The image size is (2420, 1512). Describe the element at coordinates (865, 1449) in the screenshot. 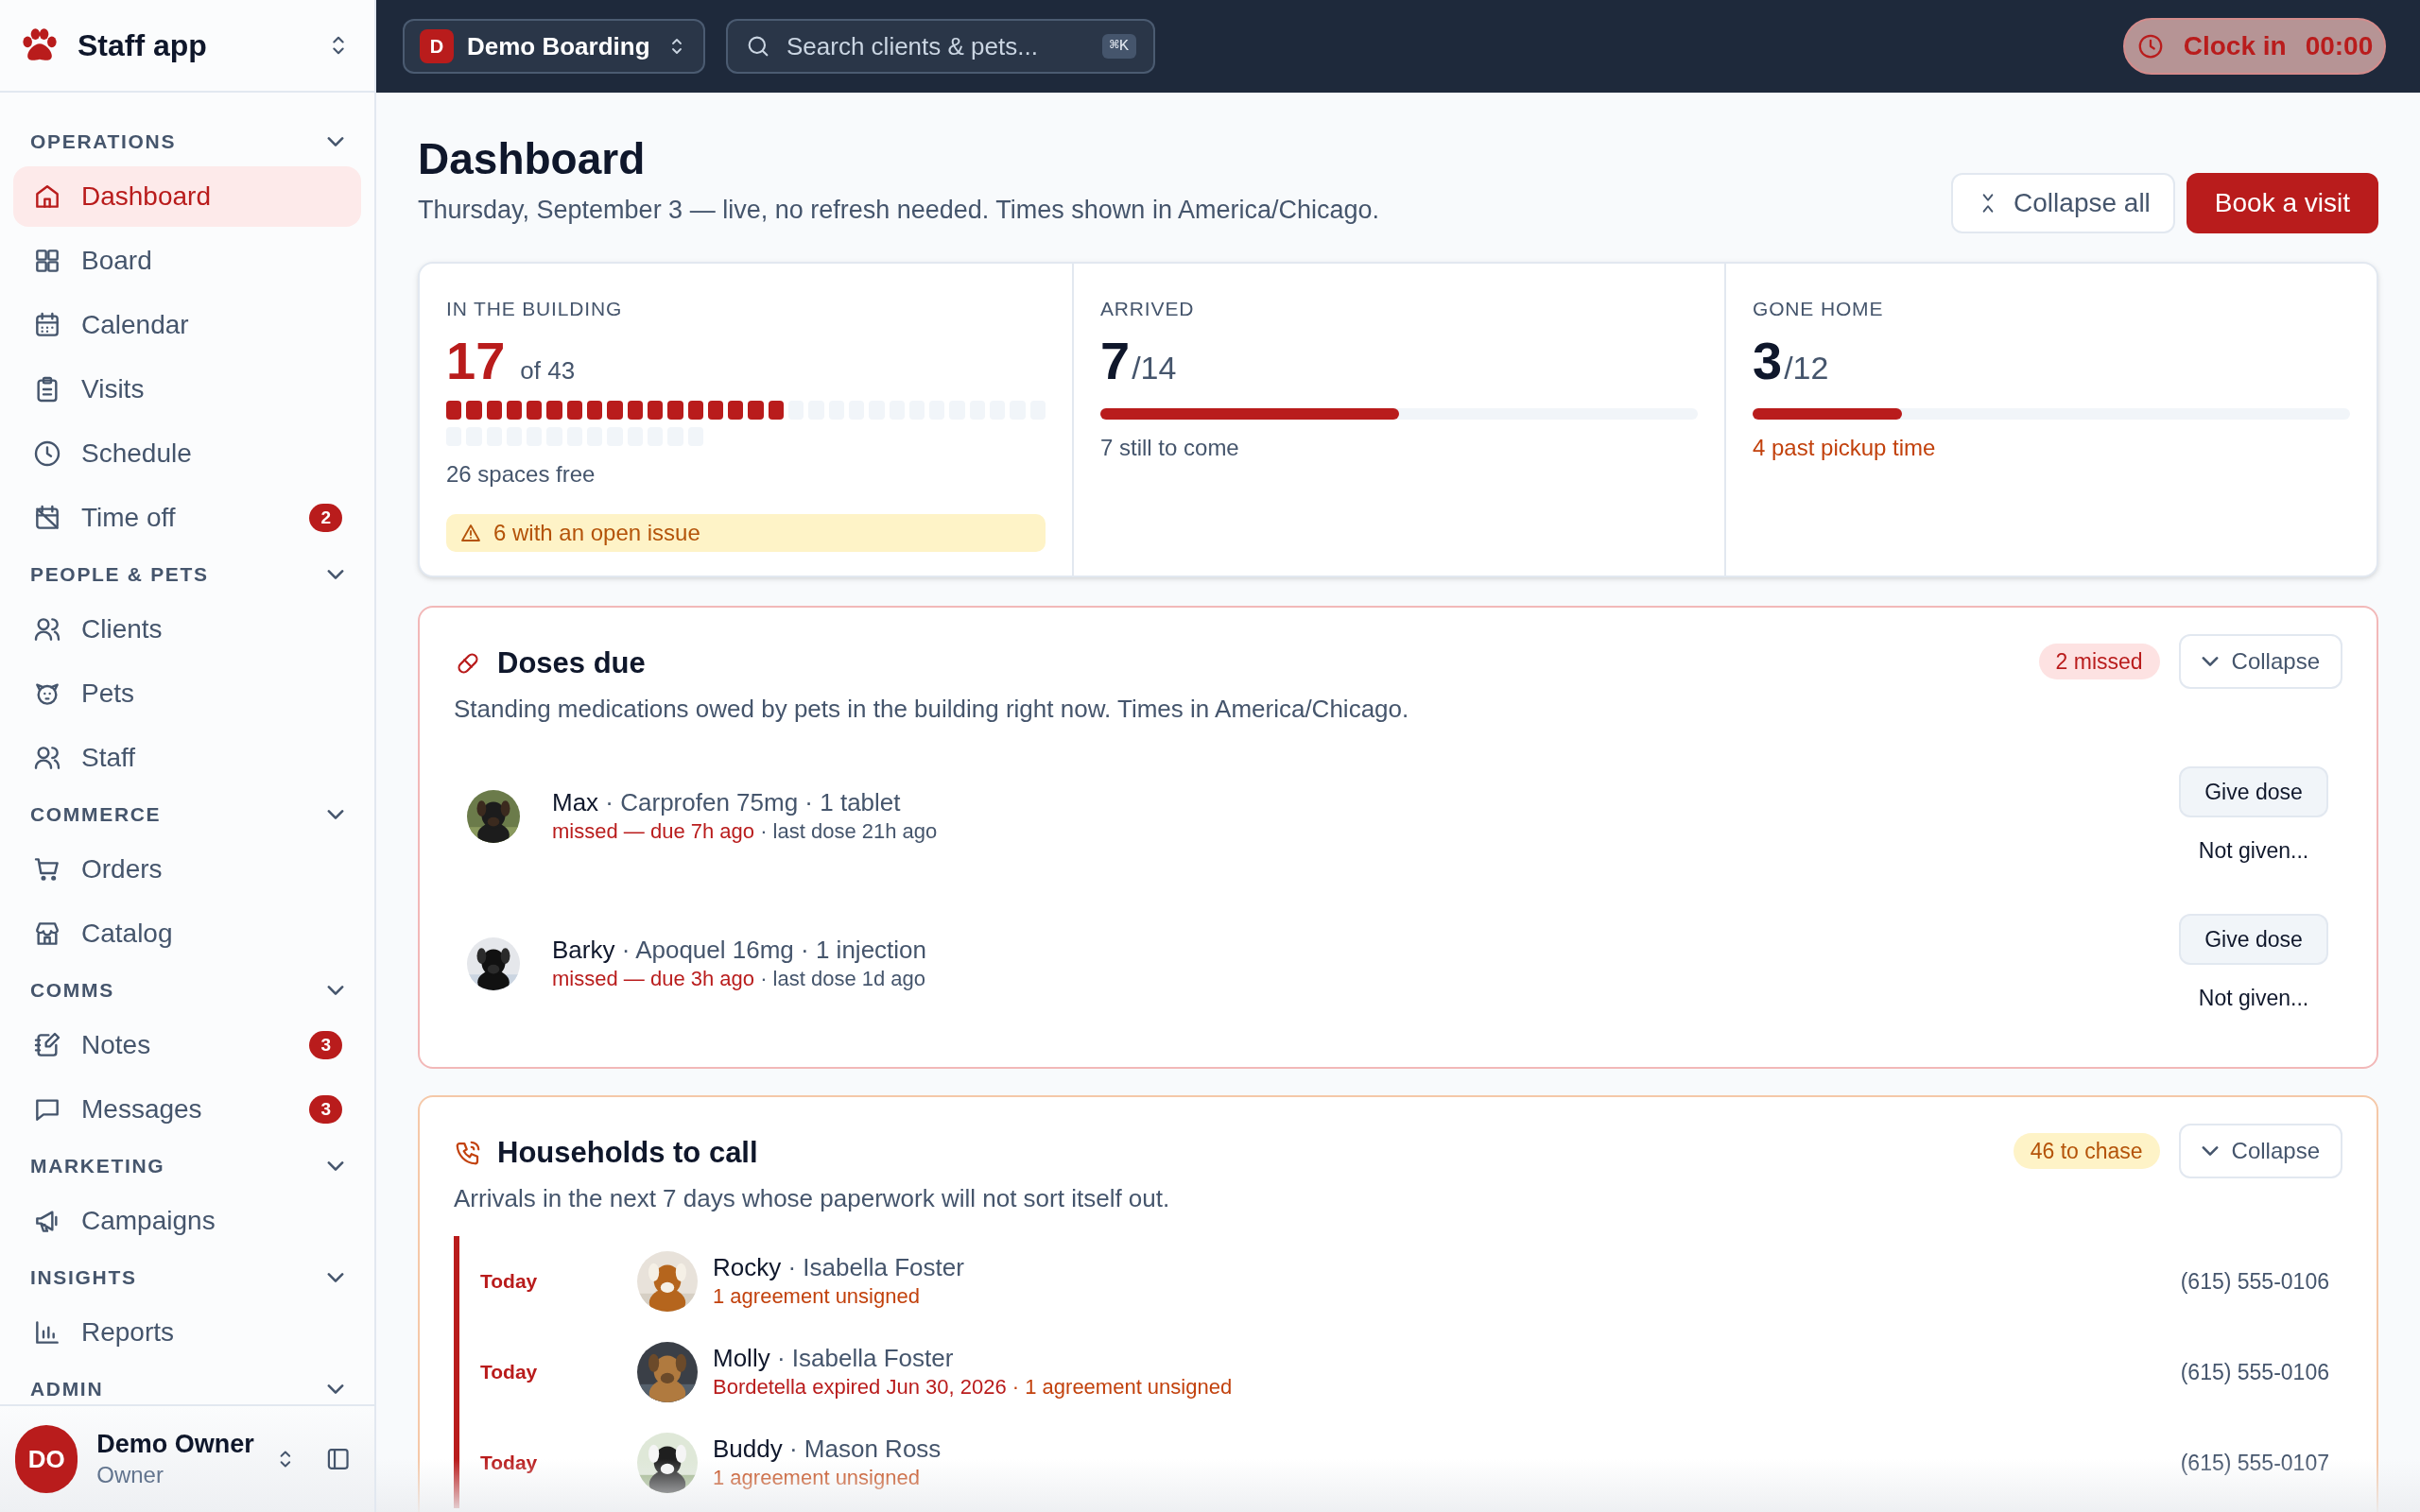

I see `owner-name: · Mason Ross` at that location.